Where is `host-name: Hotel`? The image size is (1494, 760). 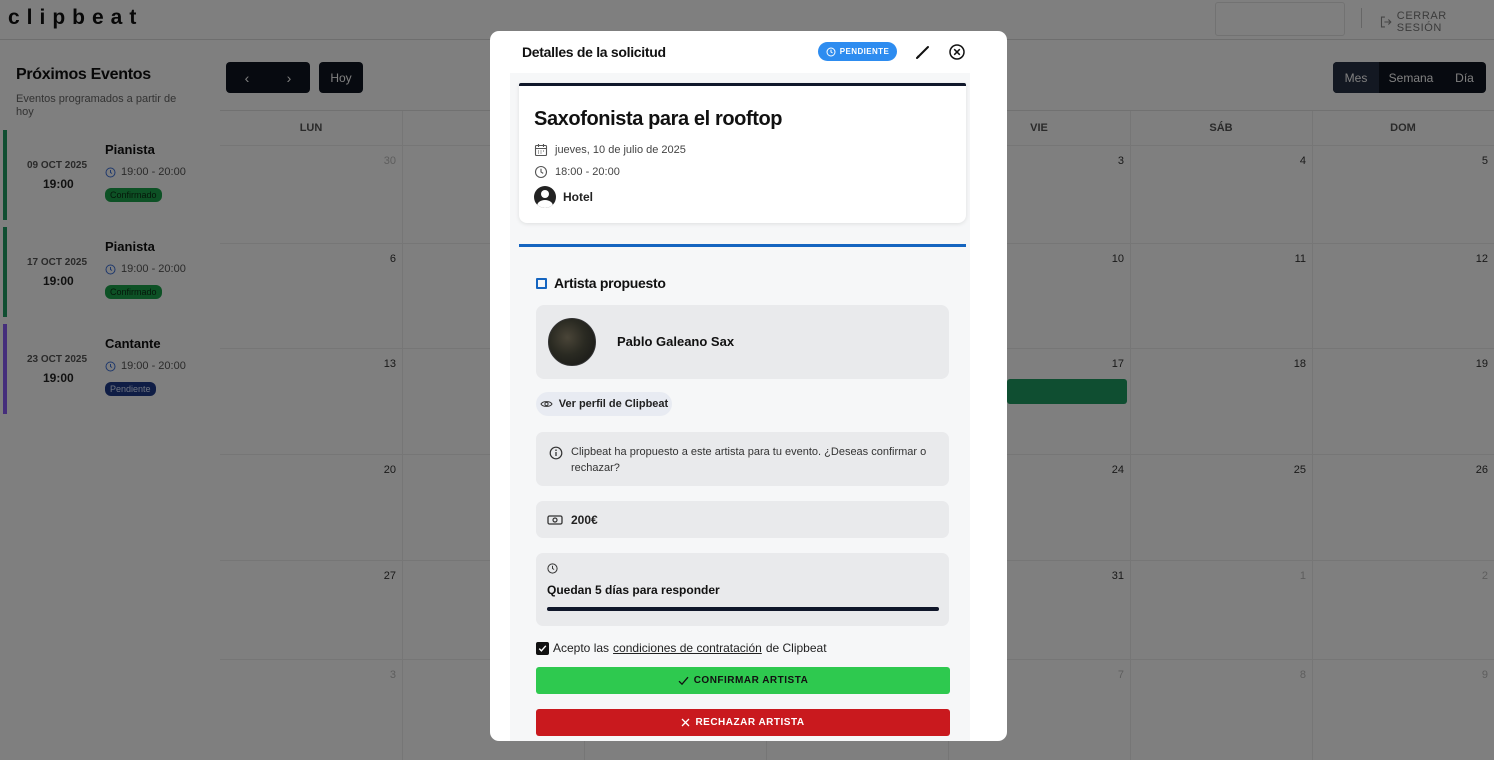 host-name: Hotel is located at coordinates (578, 197).